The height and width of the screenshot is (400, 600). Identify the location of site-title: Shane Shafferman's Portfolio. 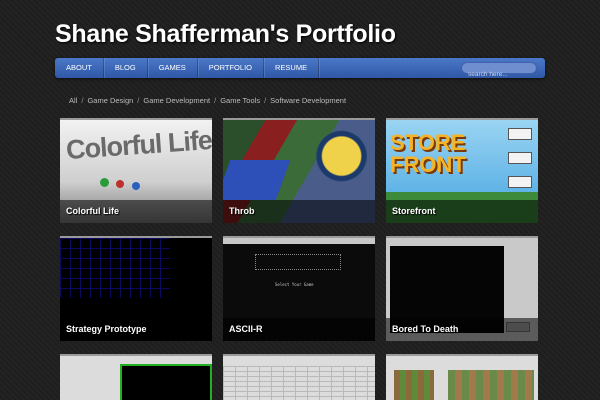
(225, 34).